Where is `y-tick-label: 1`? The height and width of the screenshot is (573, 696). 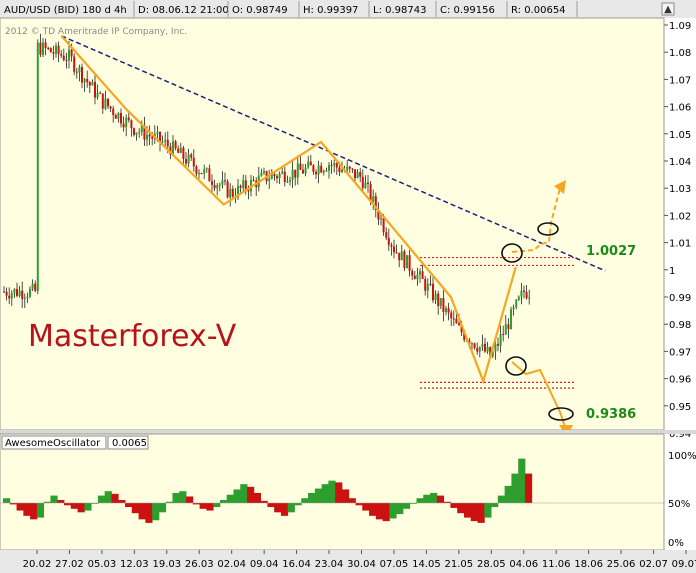 y-tick-label: 1 is located at coordinates (672, 271).